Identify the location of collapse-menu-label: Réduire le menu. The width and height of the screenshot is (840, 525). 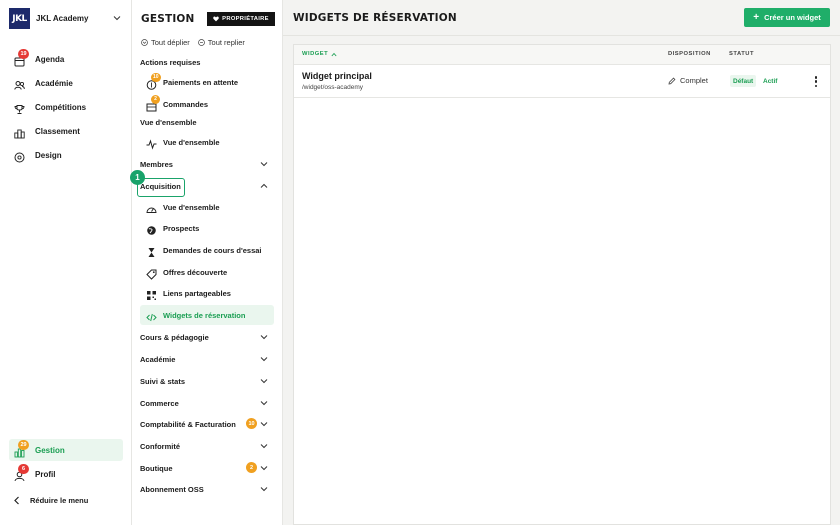
(59, 500).